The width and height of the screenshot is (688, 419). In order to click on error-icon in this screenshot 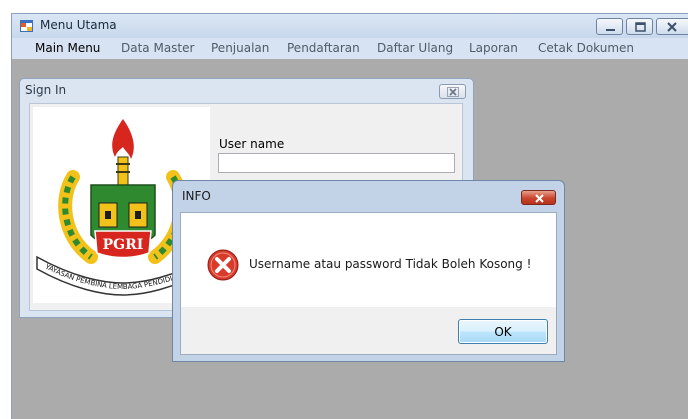, I will do `click(223, 265)`.